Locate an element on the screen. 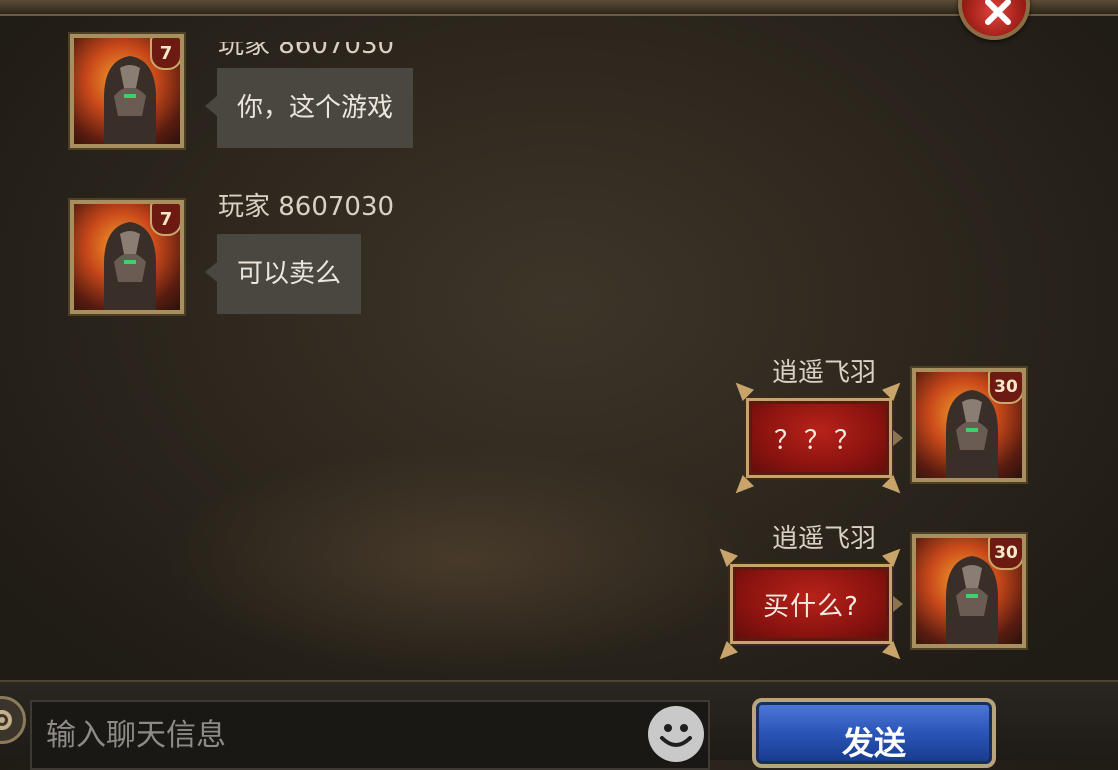 The image size is (1118, 770). own-message-bubble: ？？？ is located at coordinates (824, 438).